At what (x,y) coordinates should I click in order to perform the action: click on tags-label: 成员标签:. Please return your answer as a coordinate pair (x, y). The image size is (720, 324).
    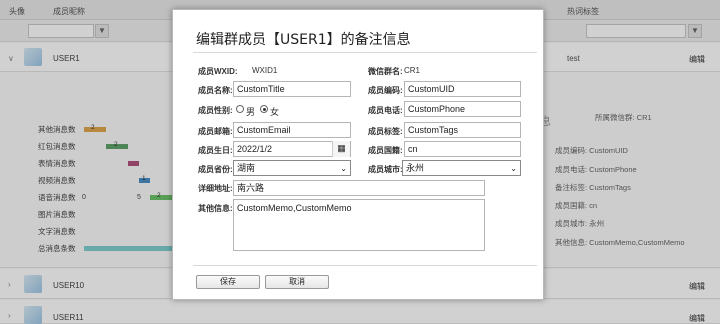
    Looking at the image, I should click on (385, 131).